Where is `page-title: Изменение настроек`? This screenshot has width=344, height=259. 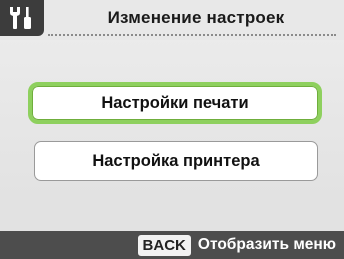
page-title: Изменение настроек is located at coordinates (196, 17).